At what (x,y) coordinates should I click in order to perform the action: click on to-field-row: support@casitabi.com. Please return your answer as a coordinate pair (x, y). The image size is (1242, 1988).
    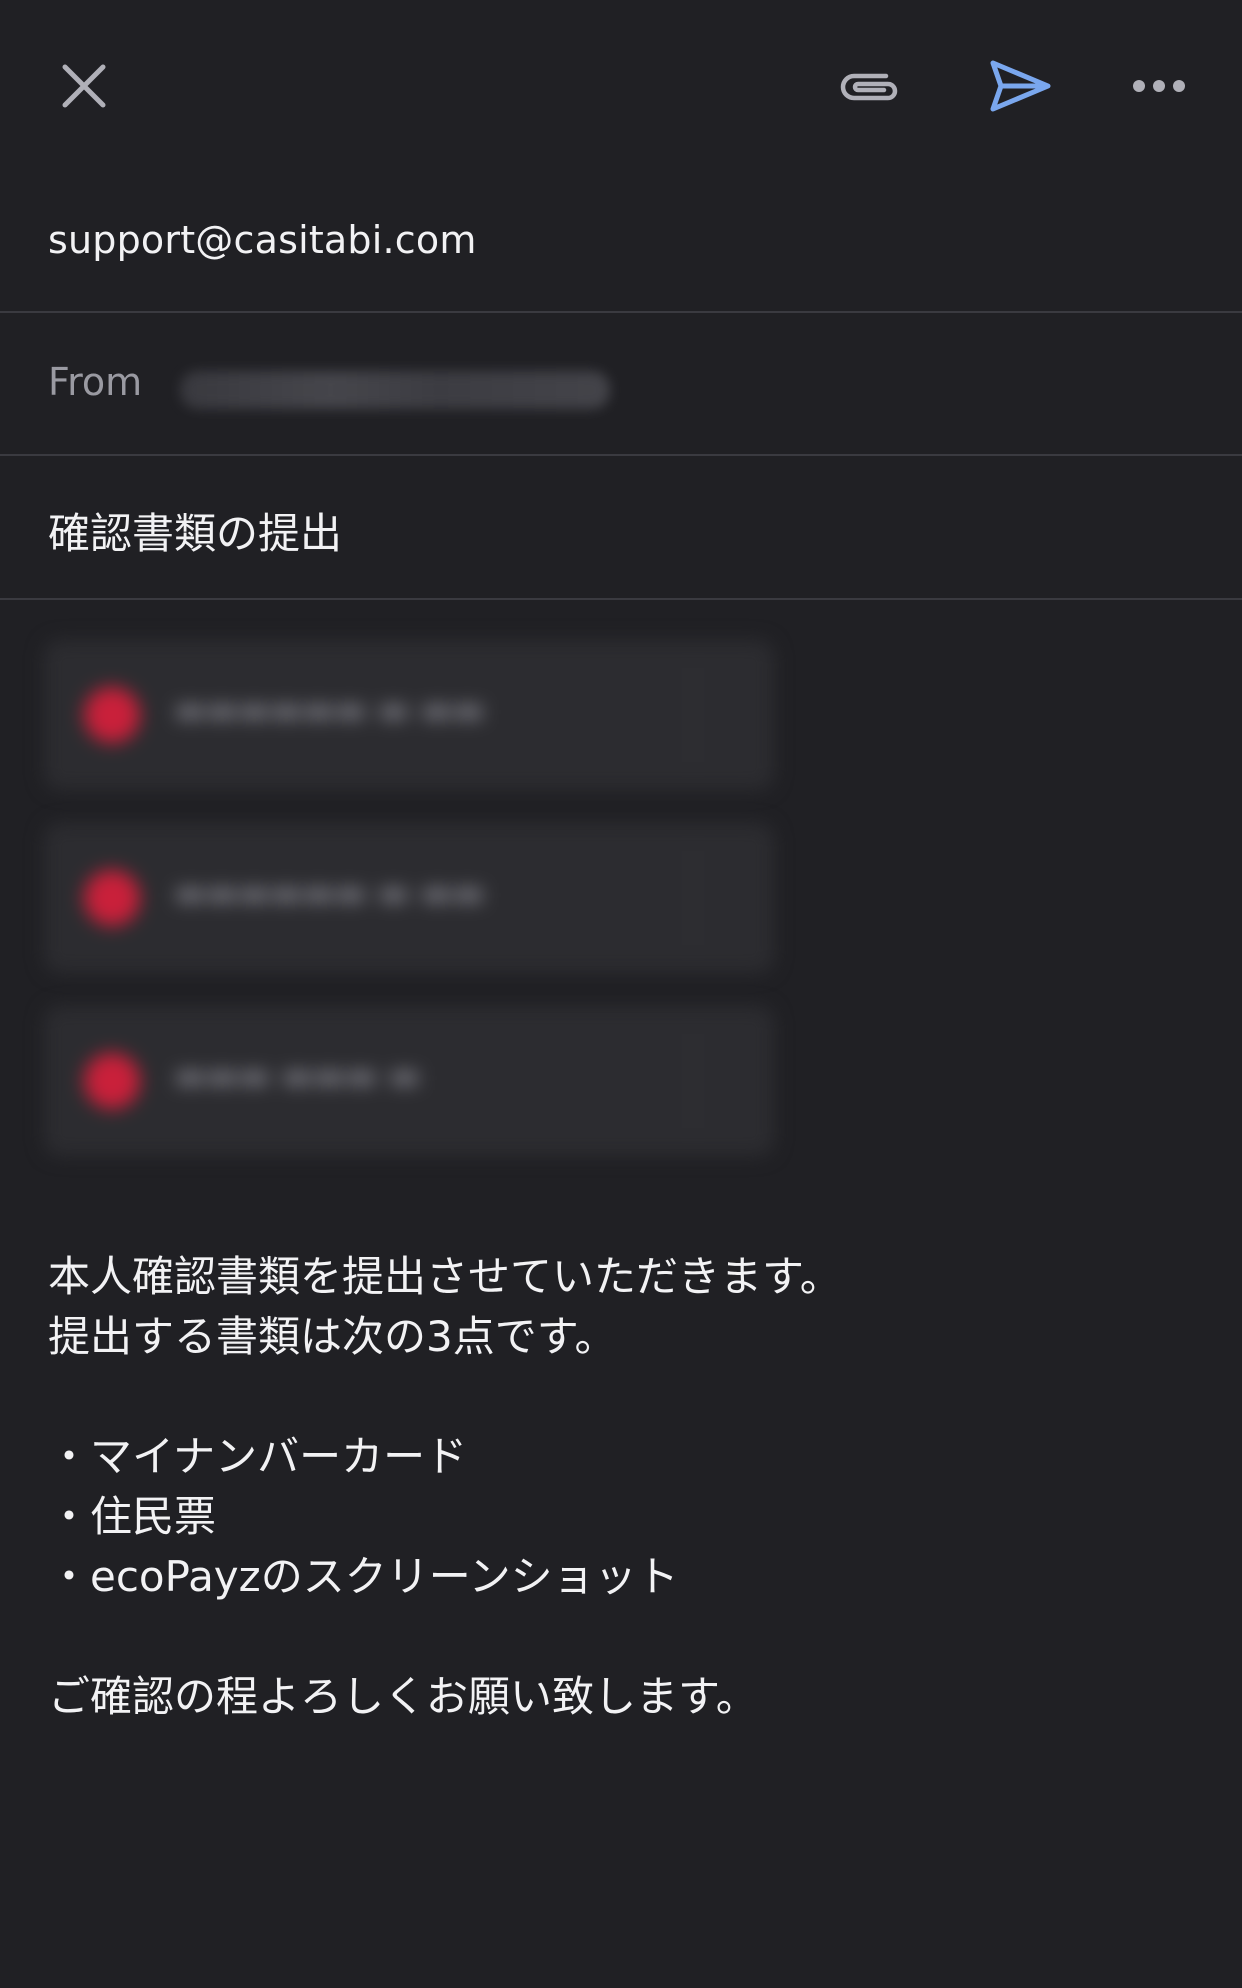
    Looking at the image, I should click on (621, 241).